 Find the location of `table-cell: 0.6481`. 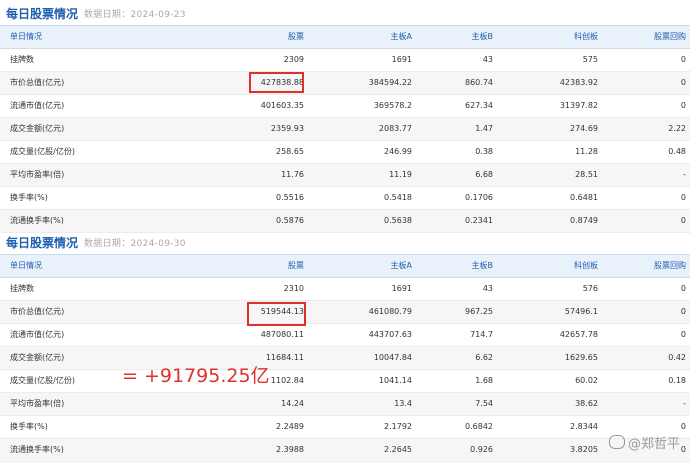

table-cell: 0.6481 is located at coordinates (584, 197).